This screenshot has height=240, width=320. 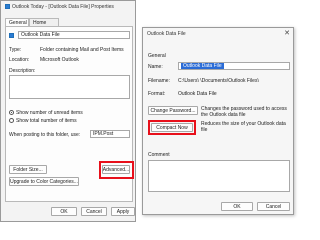 What do you see at coordinates (219, 176) in the screenshot?
I see `comment-field` at bounding box center [219, 176].